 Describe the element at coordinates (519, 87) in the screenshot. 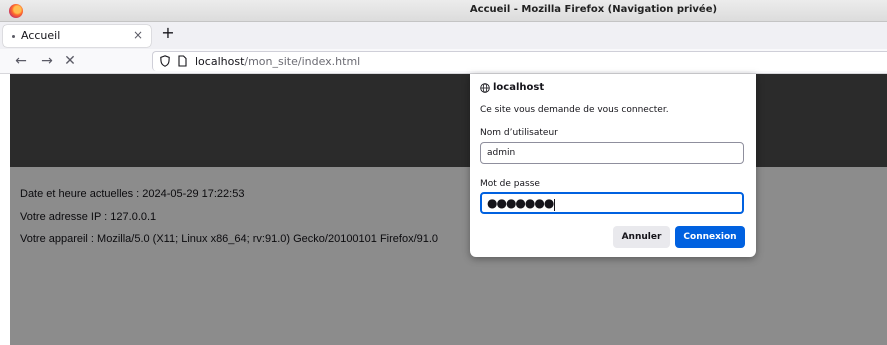

I see `dialog-host-label: localhost` at that location.